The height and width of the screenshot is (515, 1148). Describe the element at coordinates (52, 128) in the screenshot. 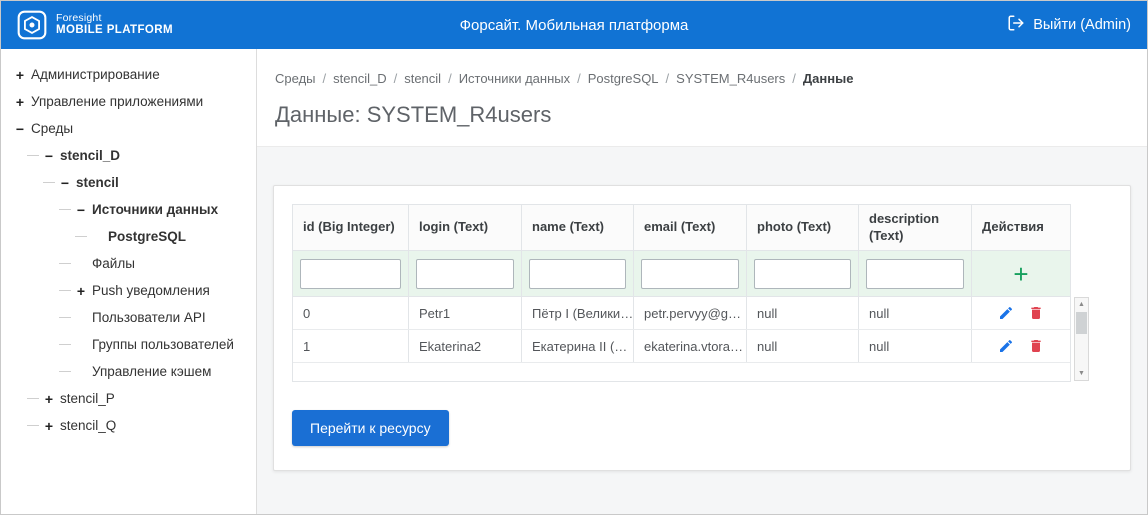

I see `sidebar-item-label: Среды` at that location.